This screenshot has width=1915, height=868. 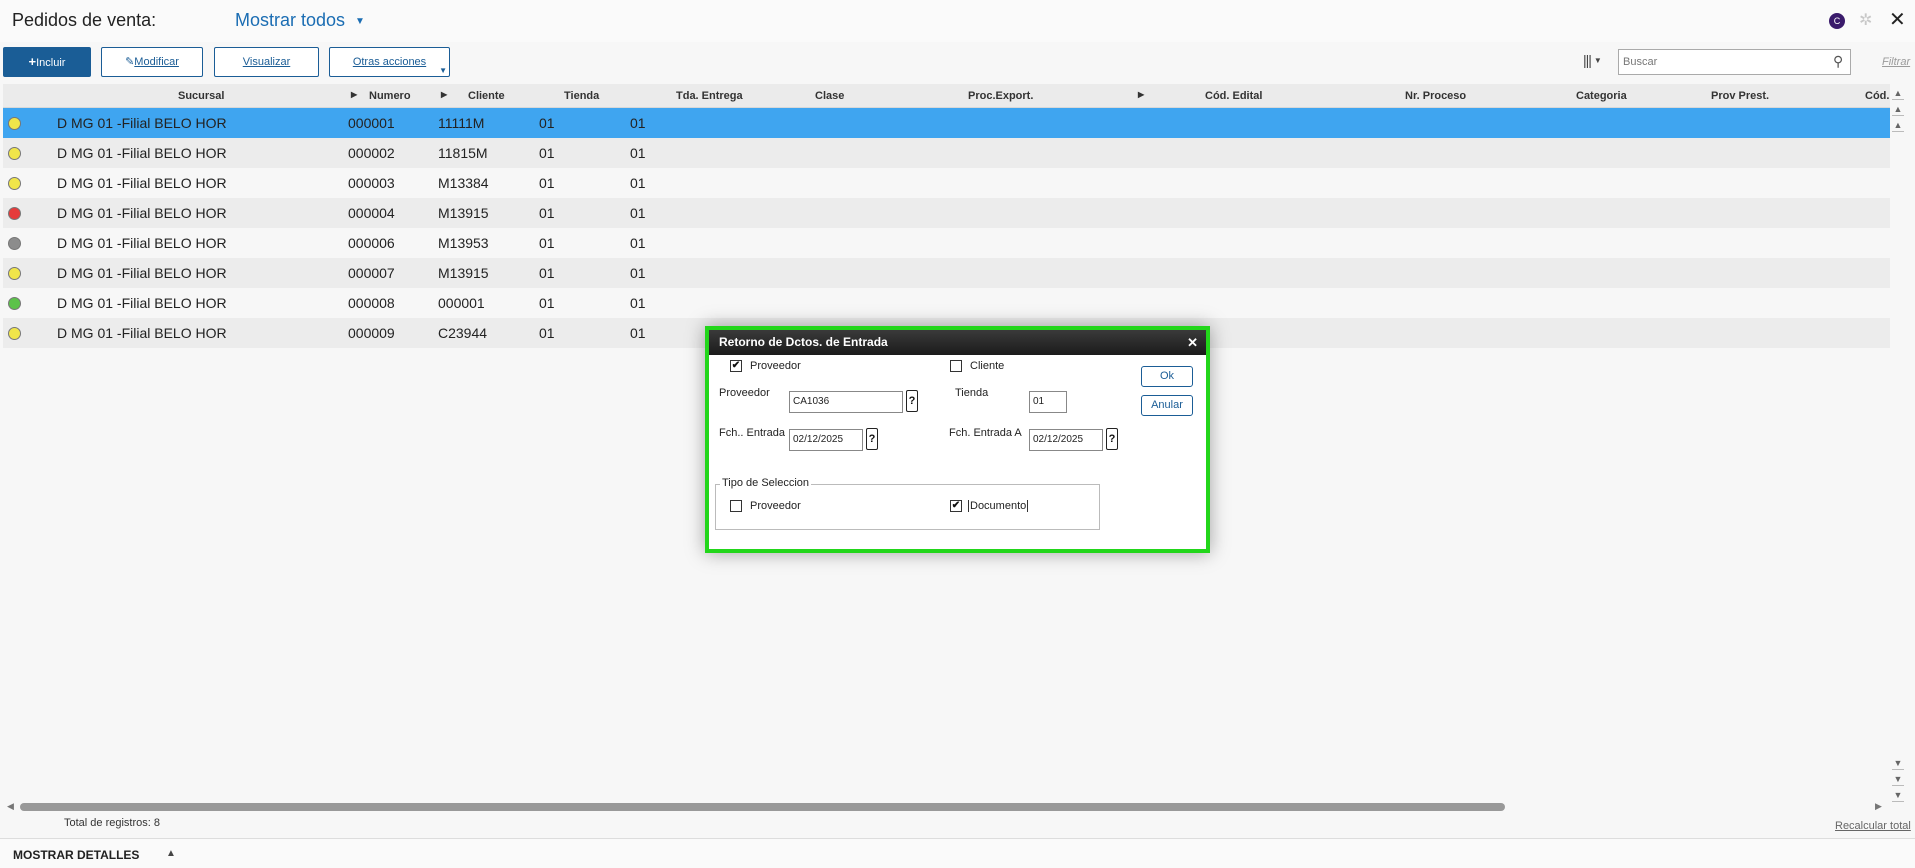 What do you see at coordinates (581, 96) in the screenshot?
I see `col-tienda: Tienda` at bounding box center [581, 96].